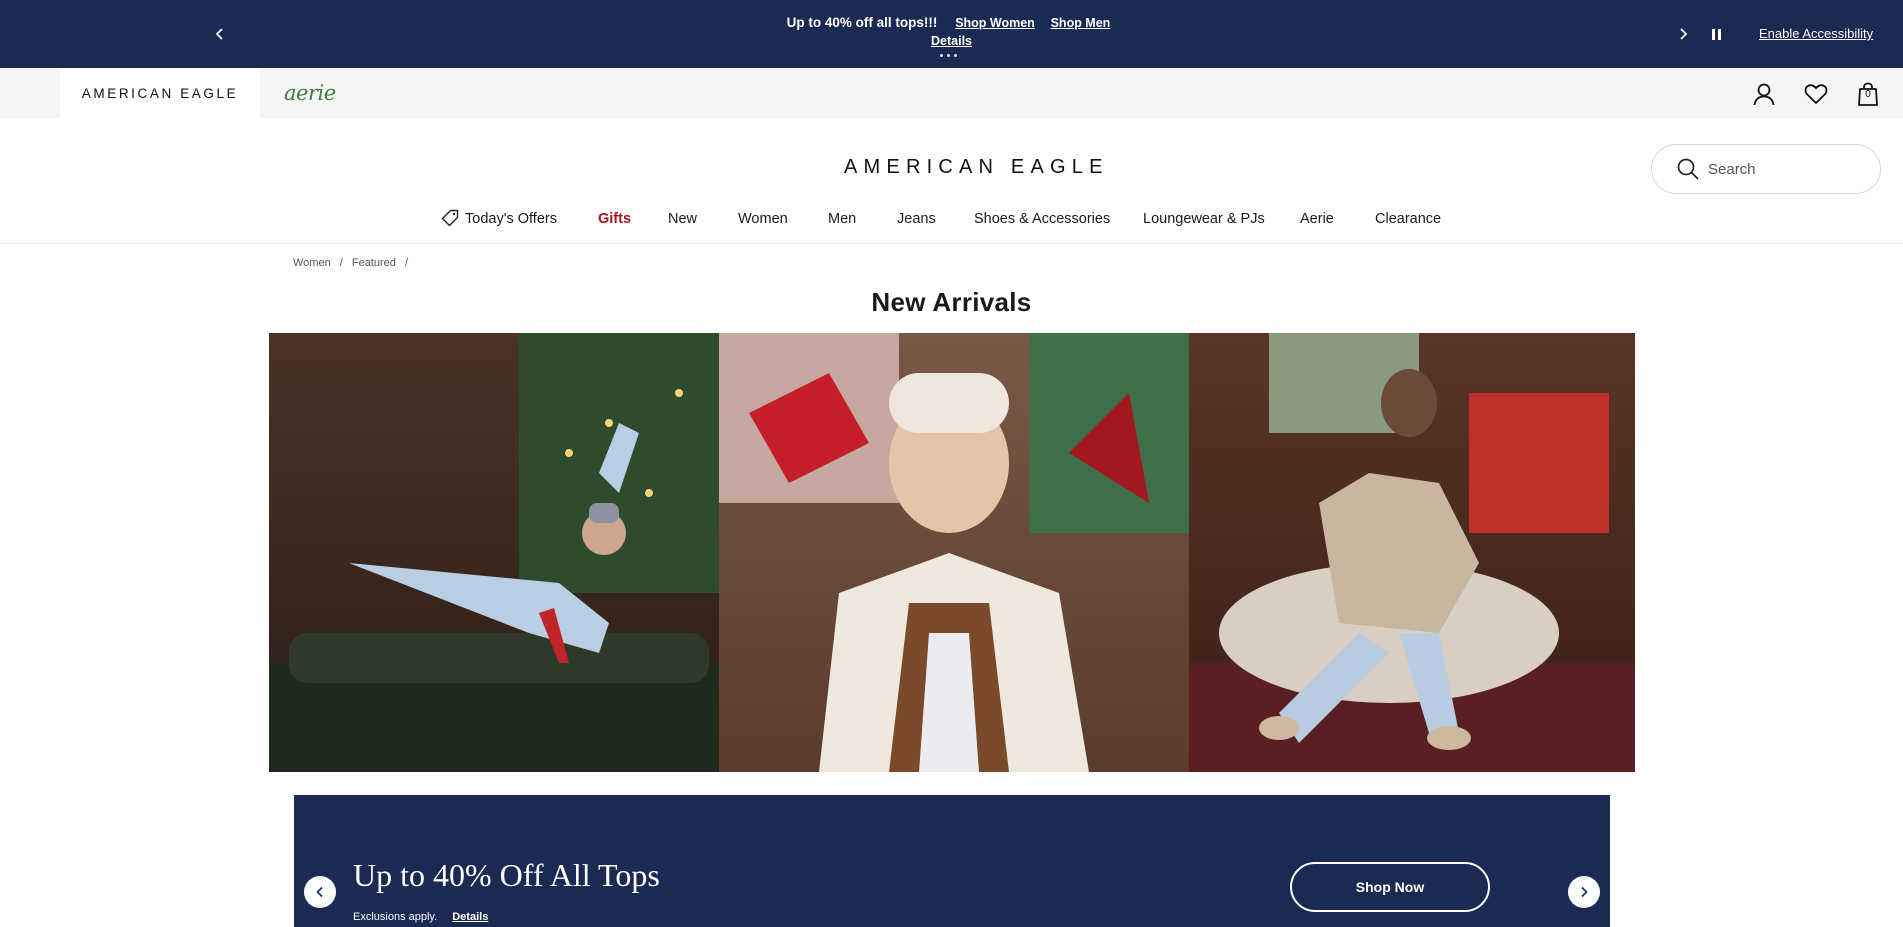 This screenshot has height=927, width=1903. Describe the element at coordinates (511, 219) in the screenshot. I see `nav-item-todays-offers: Today's Offers` at that location.